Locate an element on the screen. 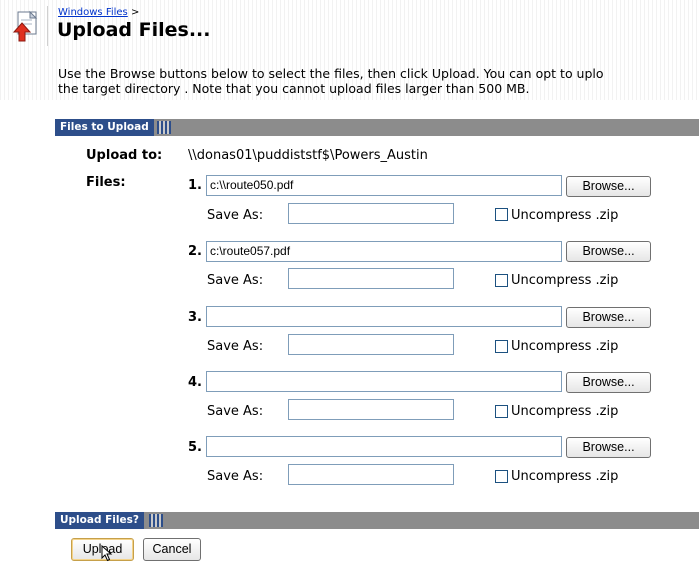 The width and height of the screenshot is (699, 562). file-path-input: c:\route057.pdf is located at coordinates (384, 251).